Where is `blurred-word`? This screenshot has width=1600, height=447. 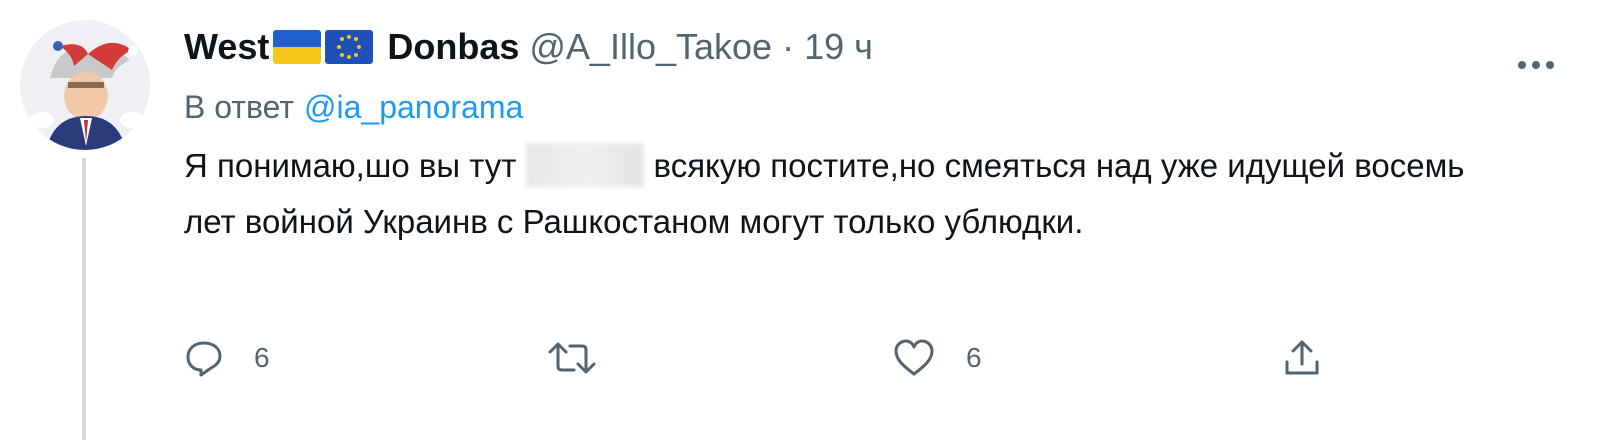
blurred-word is located at coordinates (584, 165).